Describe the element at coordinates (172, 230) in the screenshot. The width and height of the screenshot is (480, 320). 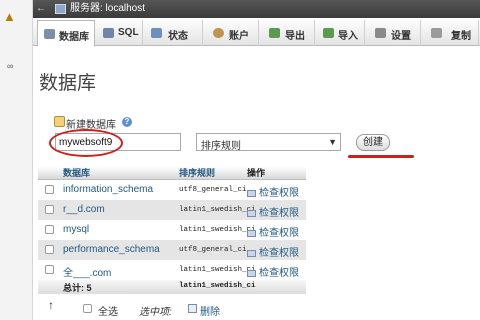
I see `table-row: mysql latin1_swedish_ci 检查权限` at that location.